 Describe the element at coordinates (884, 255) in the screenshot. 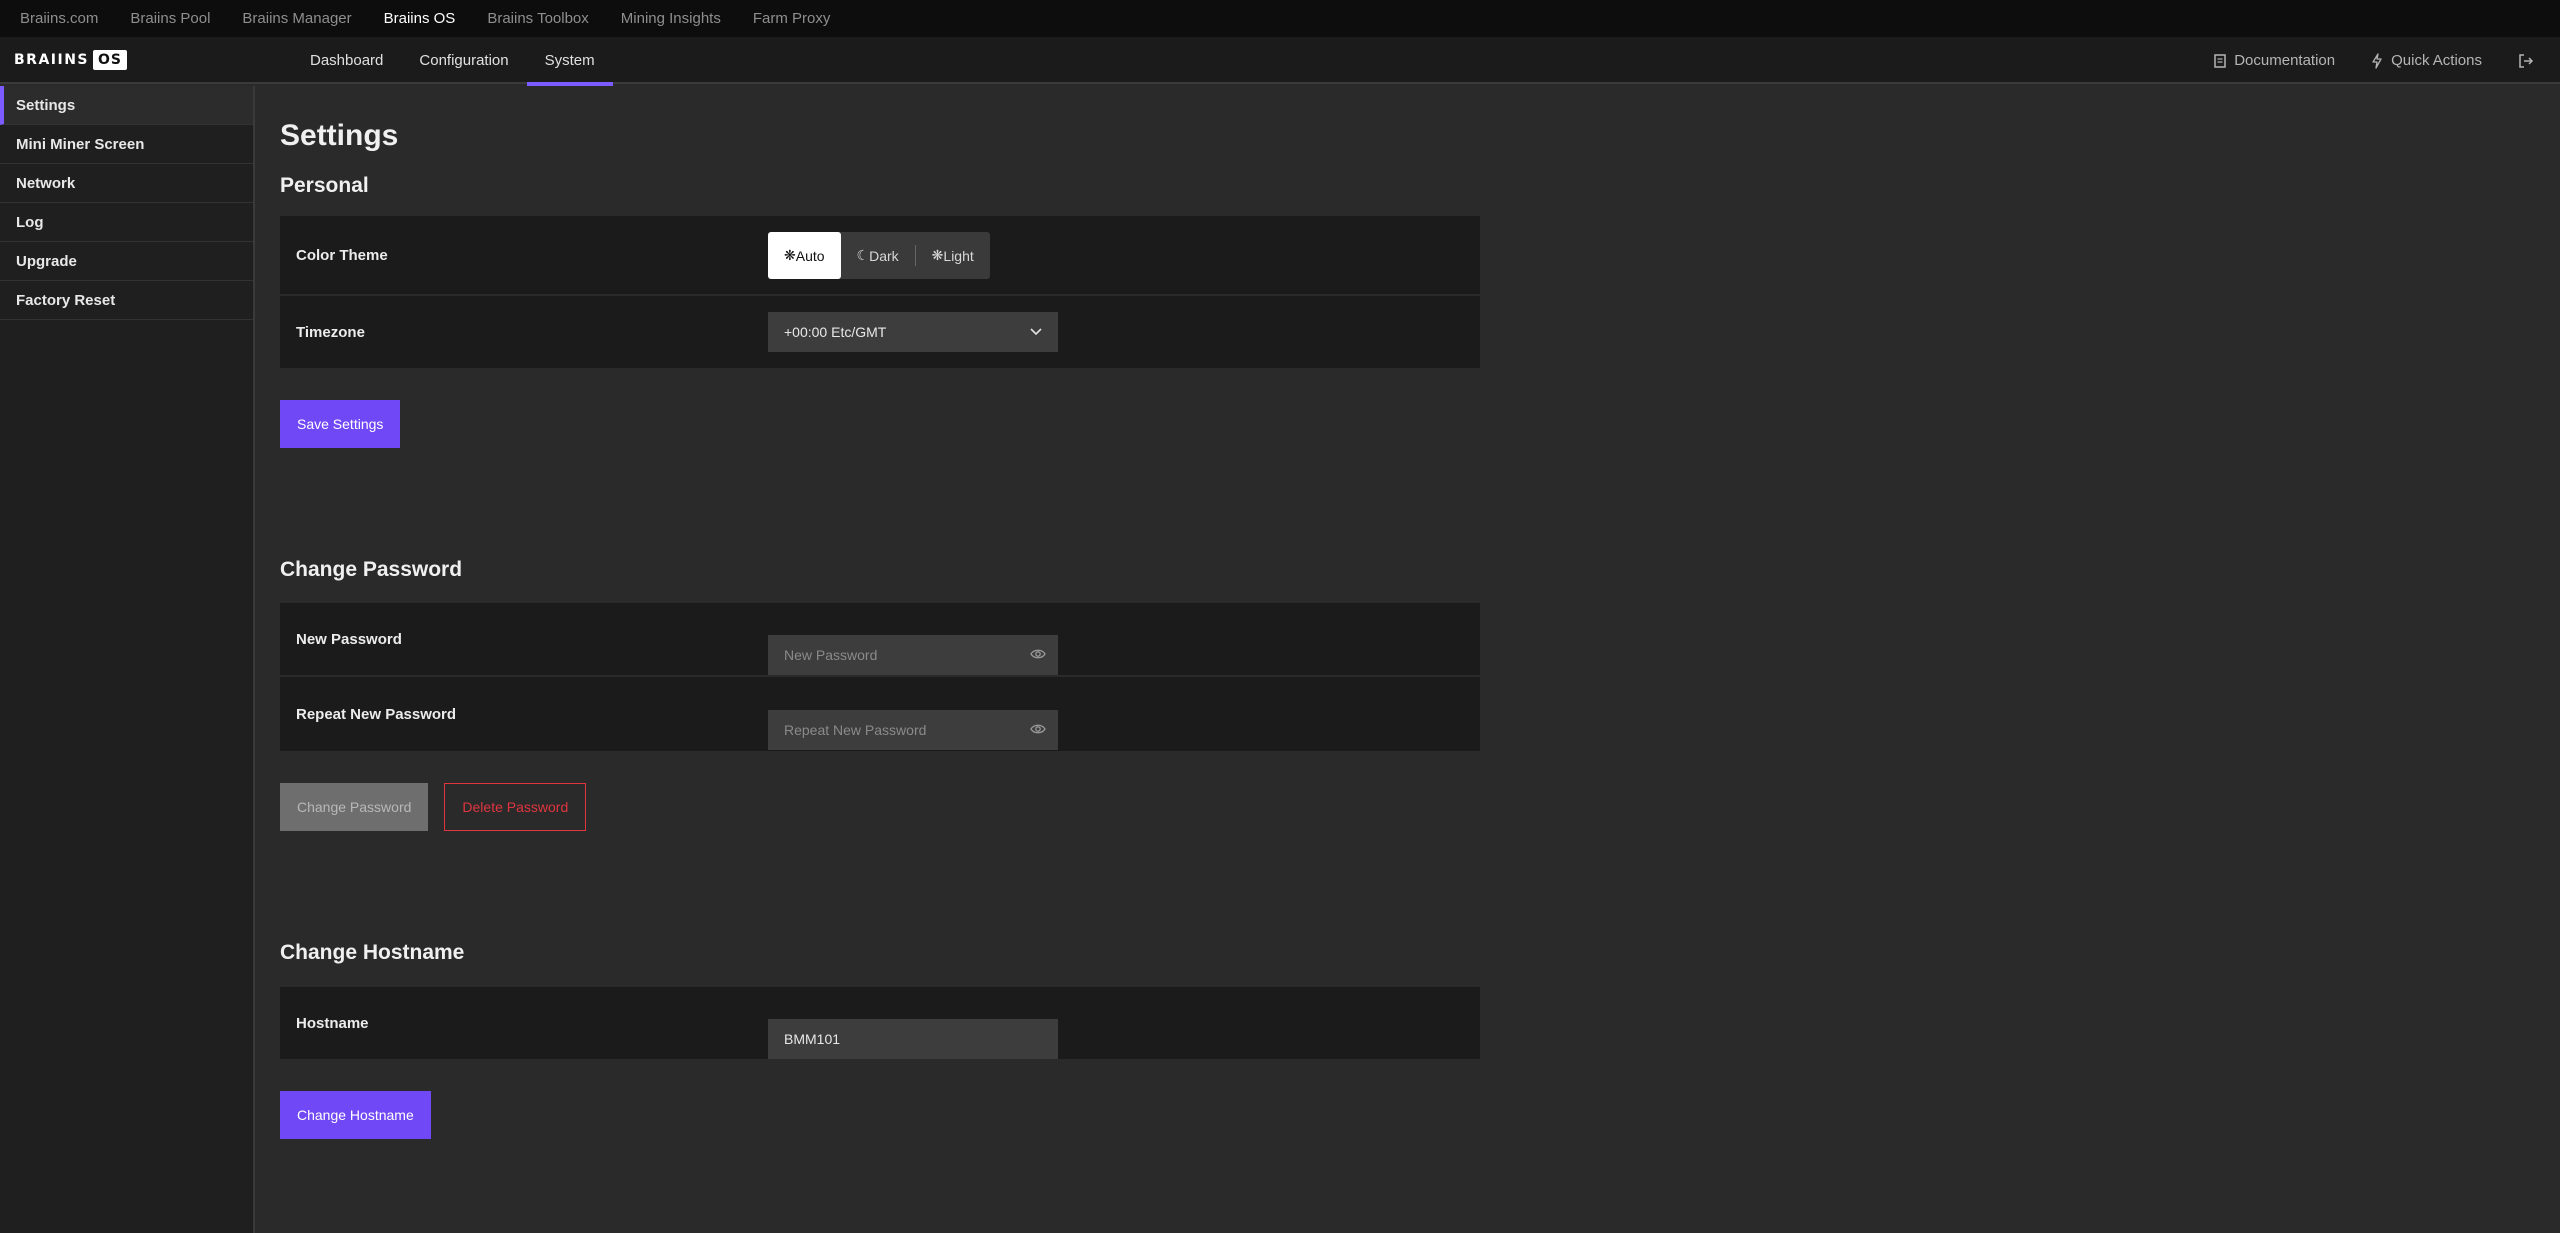

I see `theme-dark-label: Dark` at that location.